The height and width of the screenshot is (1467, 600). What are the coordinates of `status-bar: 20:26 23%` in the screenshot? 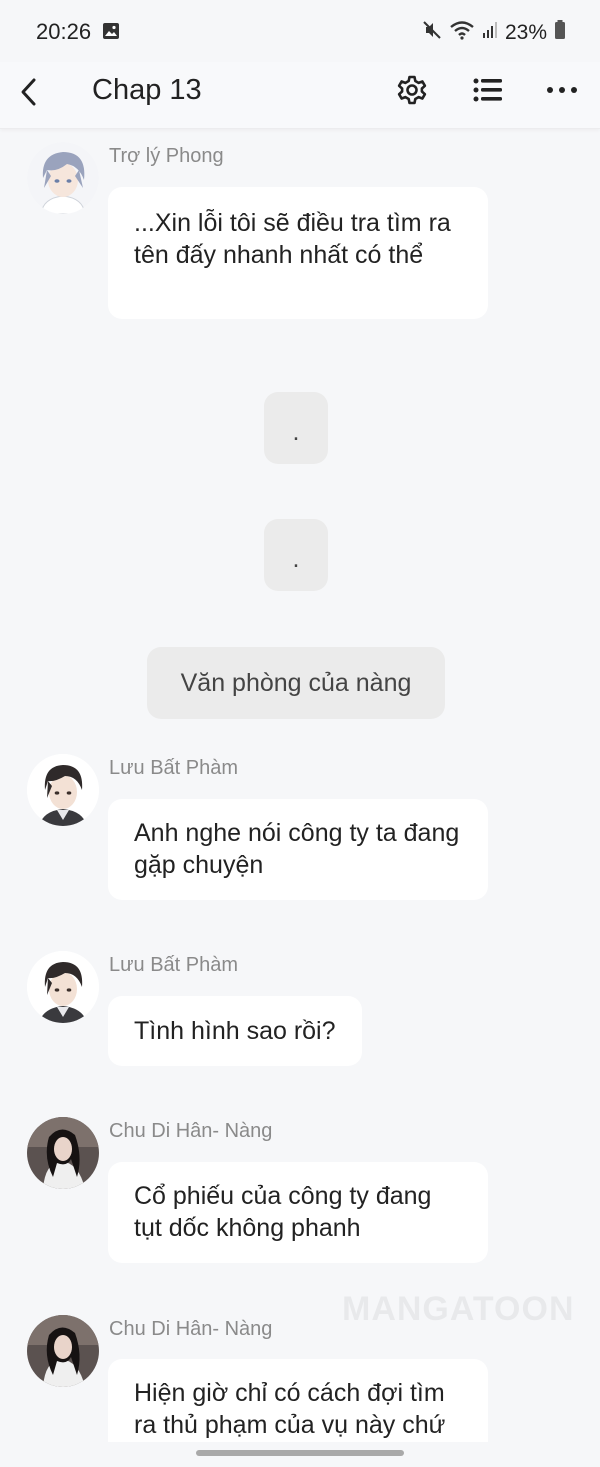 It's located at (300, 31).